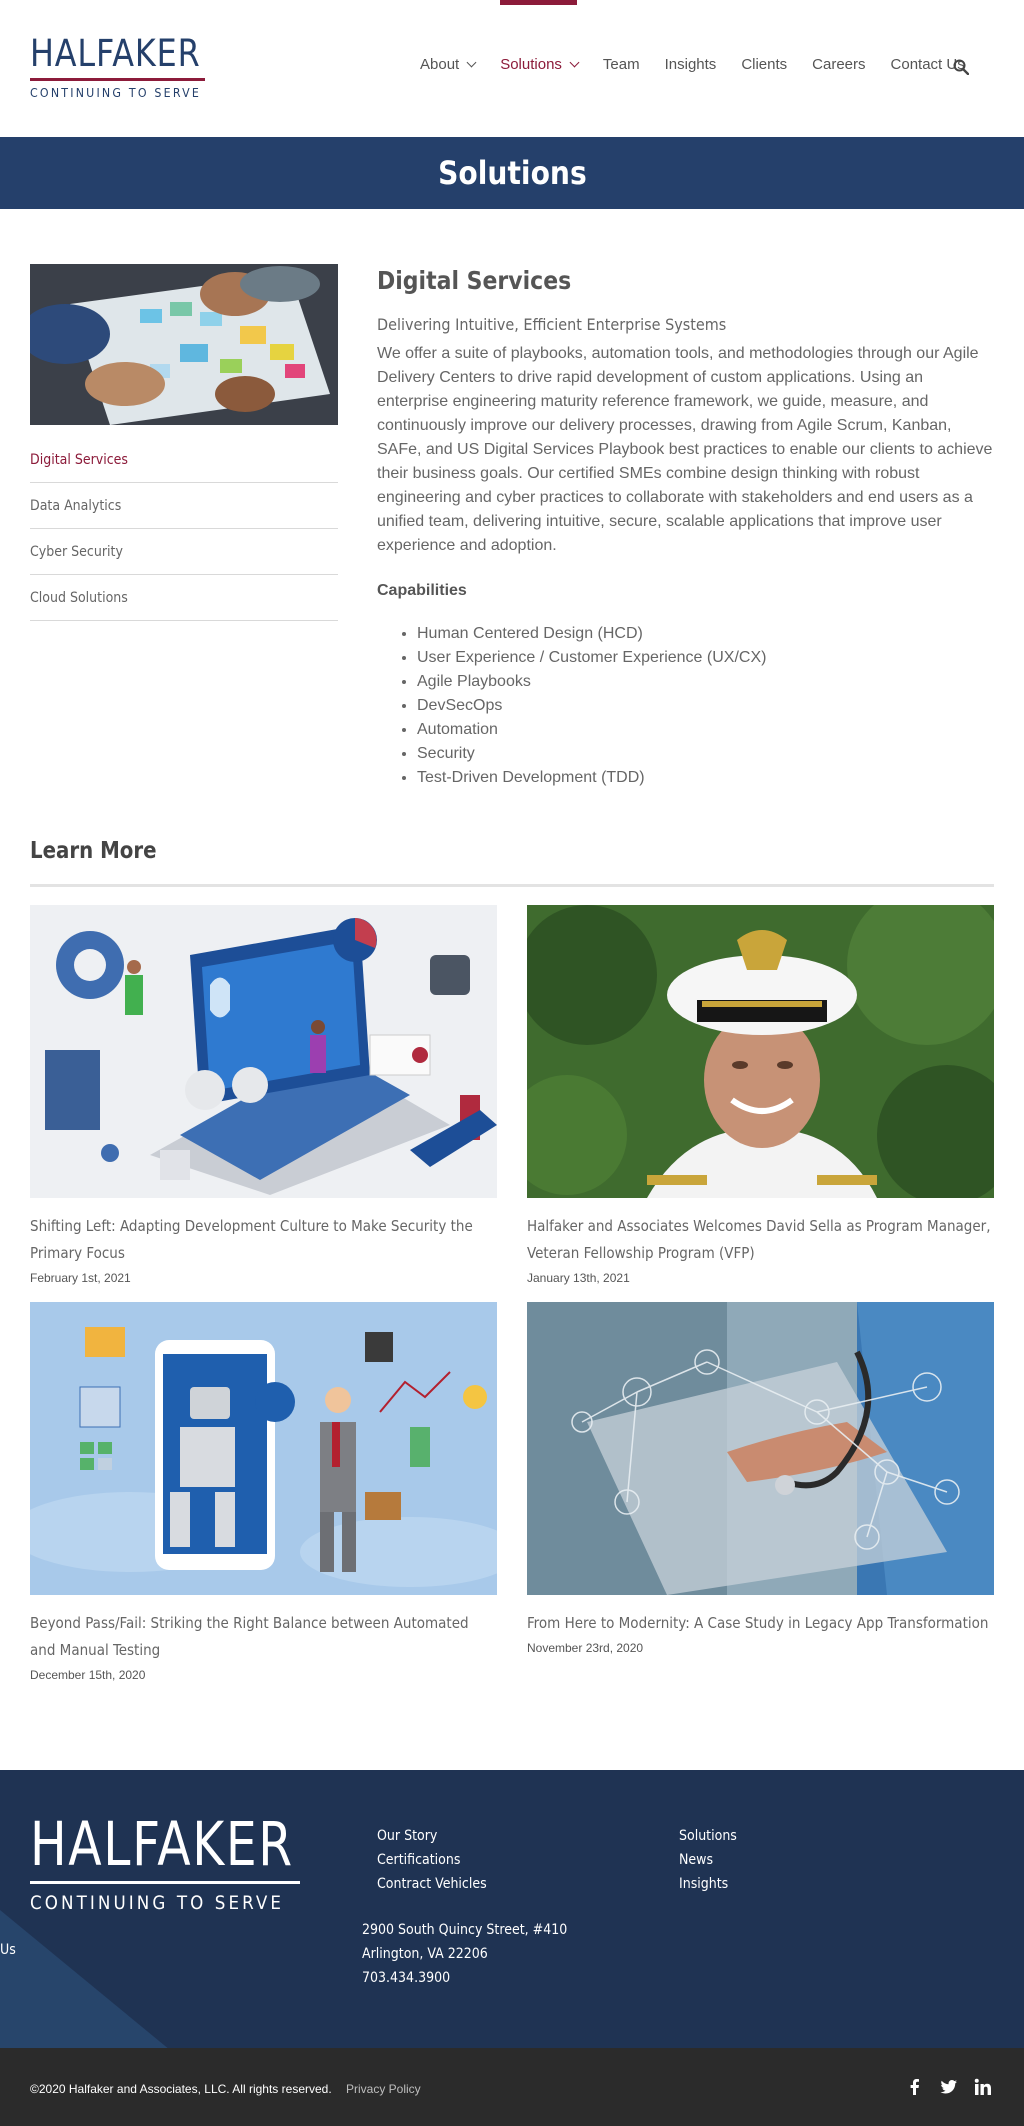  I want to click on logo-tagline: CONTINUING TO SERVE, so click(116, 93).